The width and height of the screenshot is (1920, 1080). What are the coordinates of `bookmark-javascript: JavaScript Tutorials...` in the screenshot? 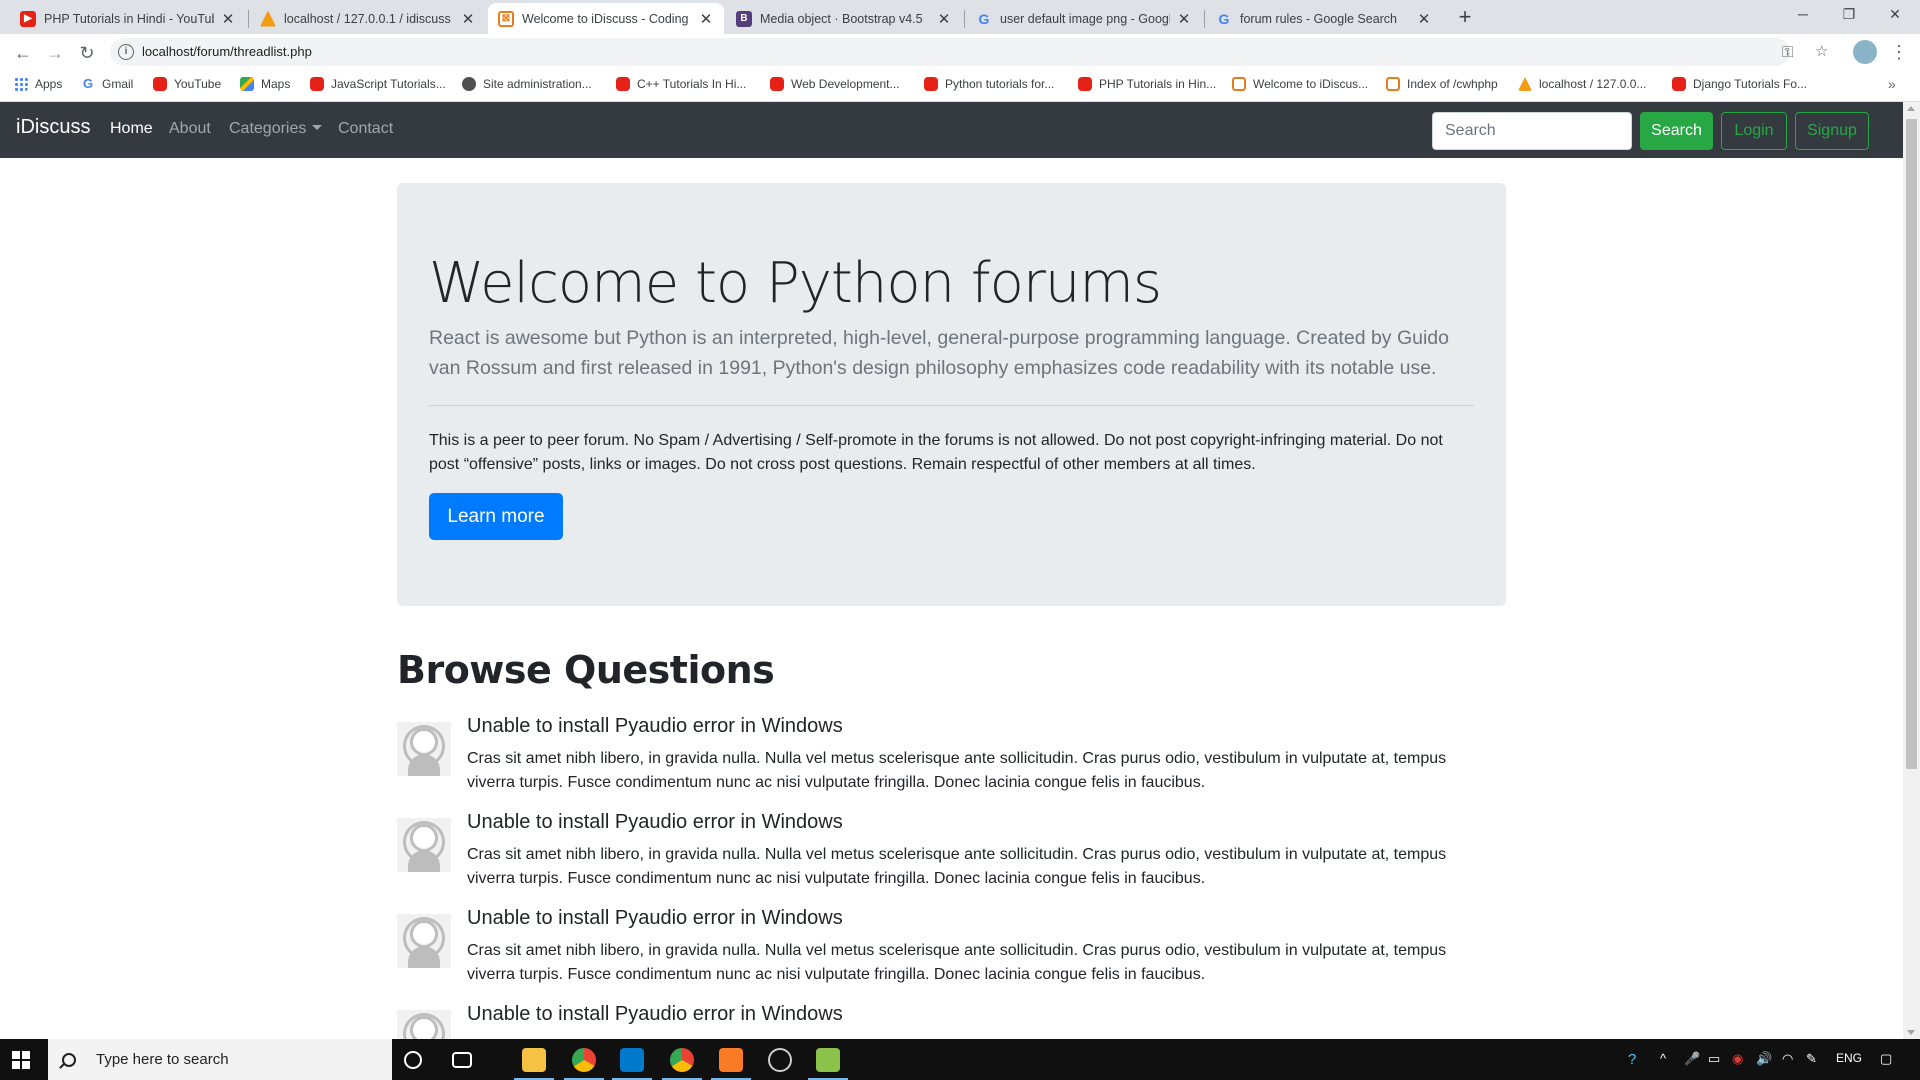 It's located at (378, 84).